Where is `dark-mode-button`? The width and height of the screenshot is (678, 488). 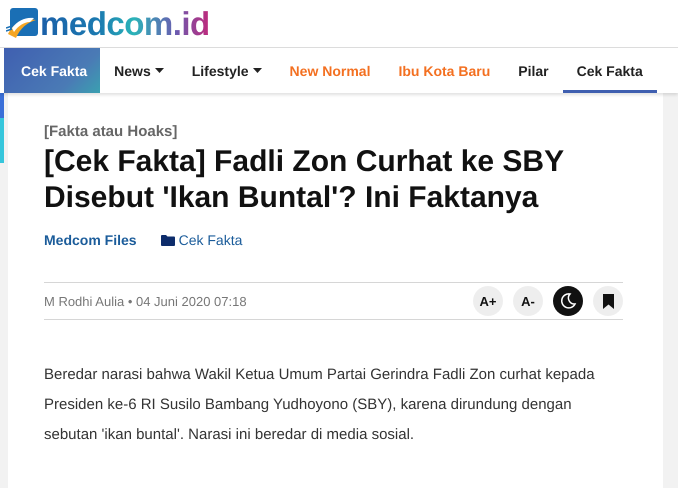
dark-mode-button is located at coordinates (568, 301).